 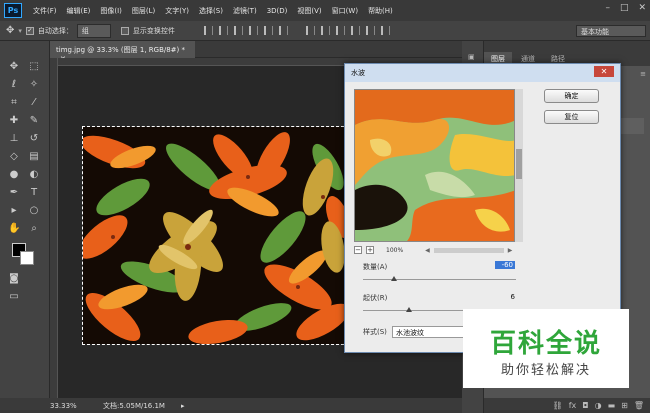 I want to click on align-right-icon, so click(x=283, y=30).